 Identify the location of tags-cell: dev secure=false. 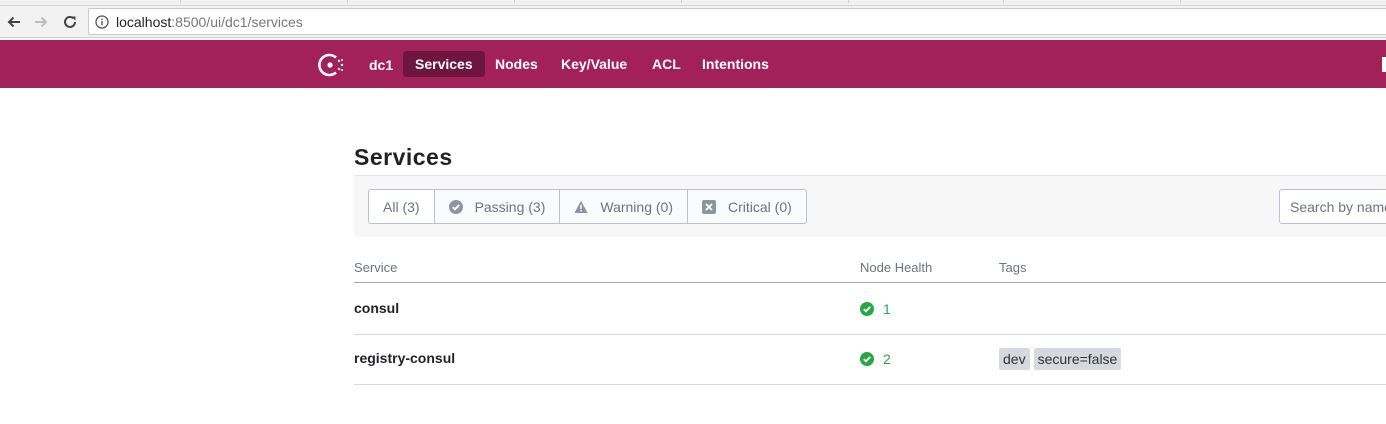
(1060, 359).